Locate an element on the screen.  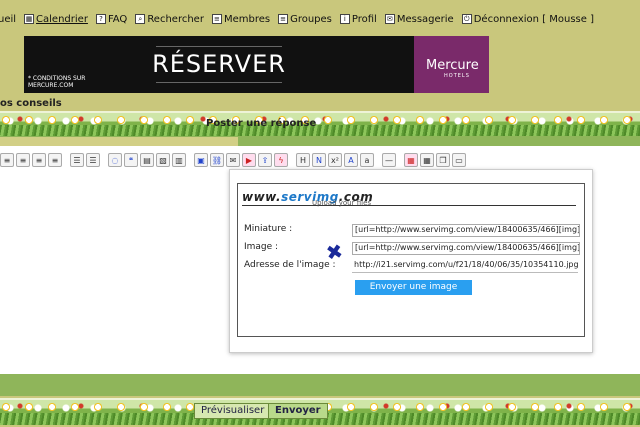
nav-search: ⌕ Rechercher is located at coordinates (169, 19).